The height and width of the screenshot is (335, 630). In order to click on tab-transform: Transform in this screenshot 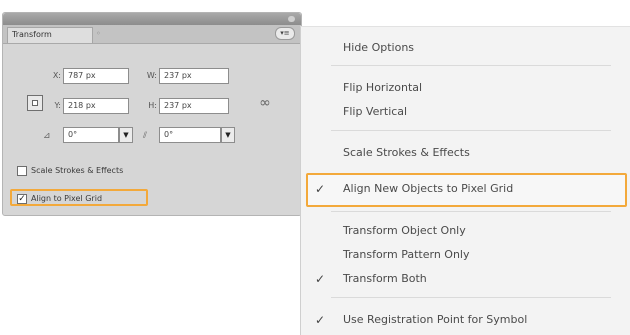, I will do `click(50, 35)`.